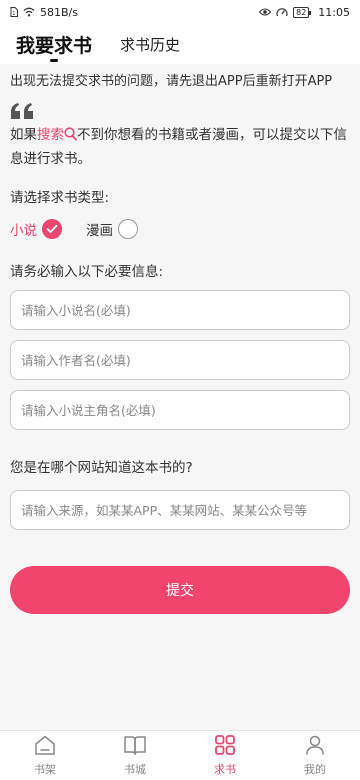 This screenshot has width=360, height=780. What do you see at coordinates (29, 12) in the screenshot?
I see `wifi-icon` at bounding box center [29, 12].